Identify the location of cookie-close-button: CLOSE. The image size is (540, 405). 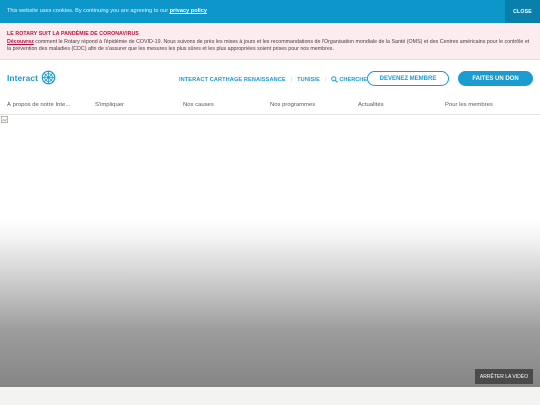
(522, 11).